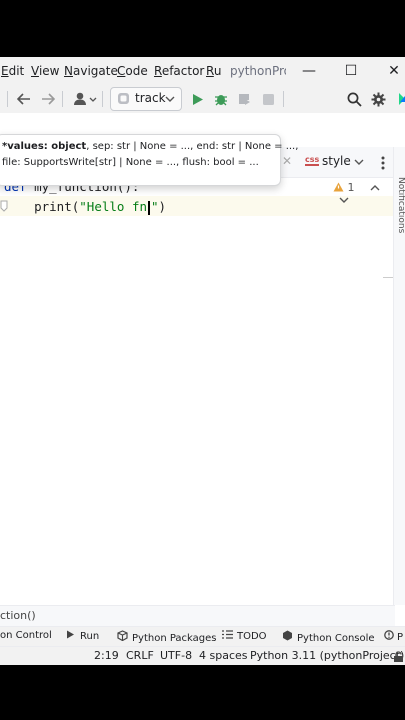 This screenshot has height=720, width=405. I want to click on tool-problems: P, so click(393, 636).